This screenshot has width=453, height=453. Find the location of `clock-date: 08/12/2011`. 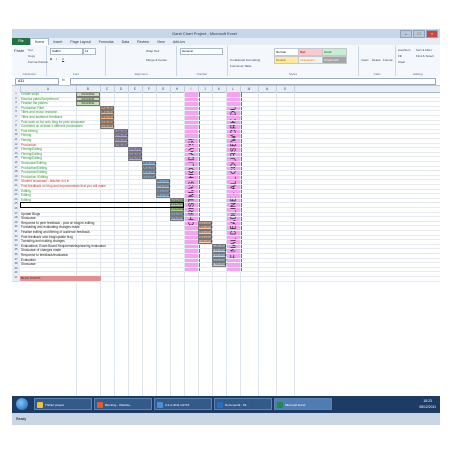

clock-date: 08/12/2011 is located at coordinates (427, 407).